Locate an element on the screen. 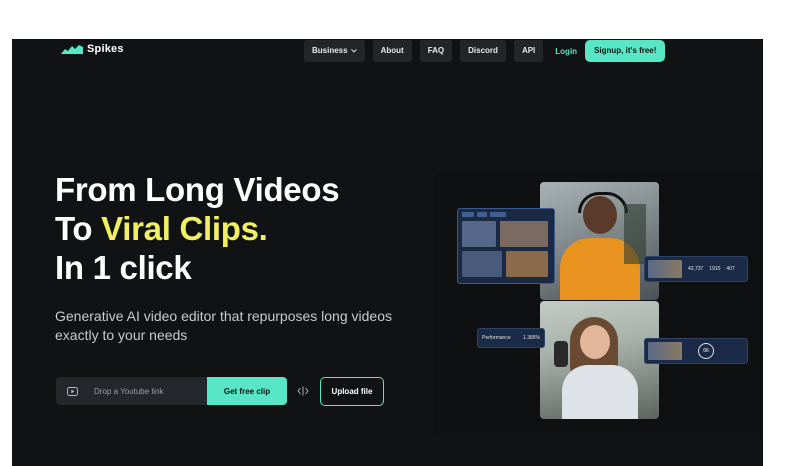  hero-line-2: To Viral Clips. is located at coordinates (197, 228).